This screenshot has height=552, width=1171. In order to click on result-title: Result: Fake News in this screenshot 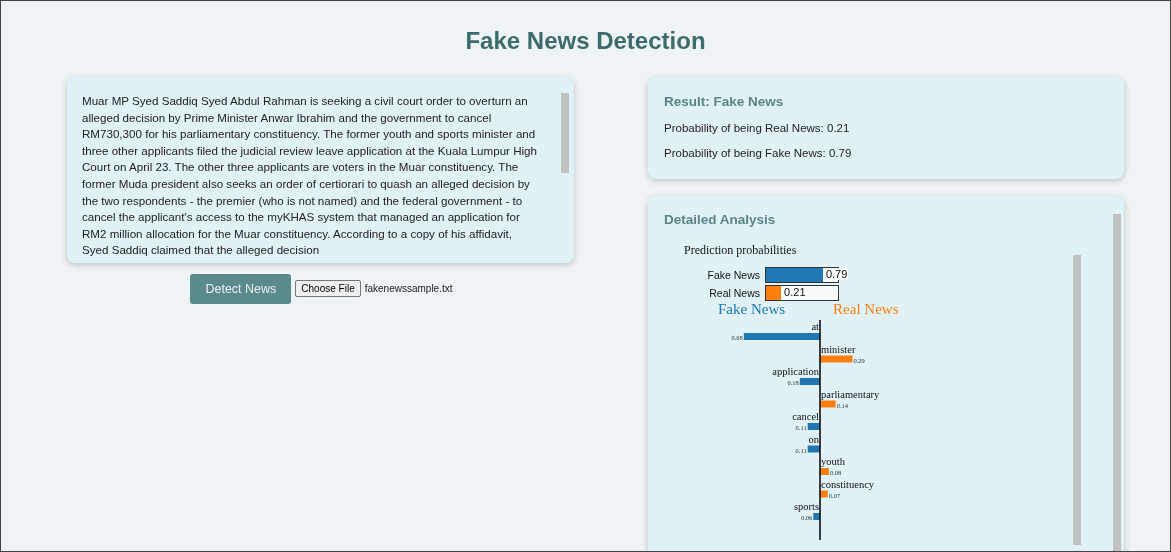, I will do `click(724, 101)`.